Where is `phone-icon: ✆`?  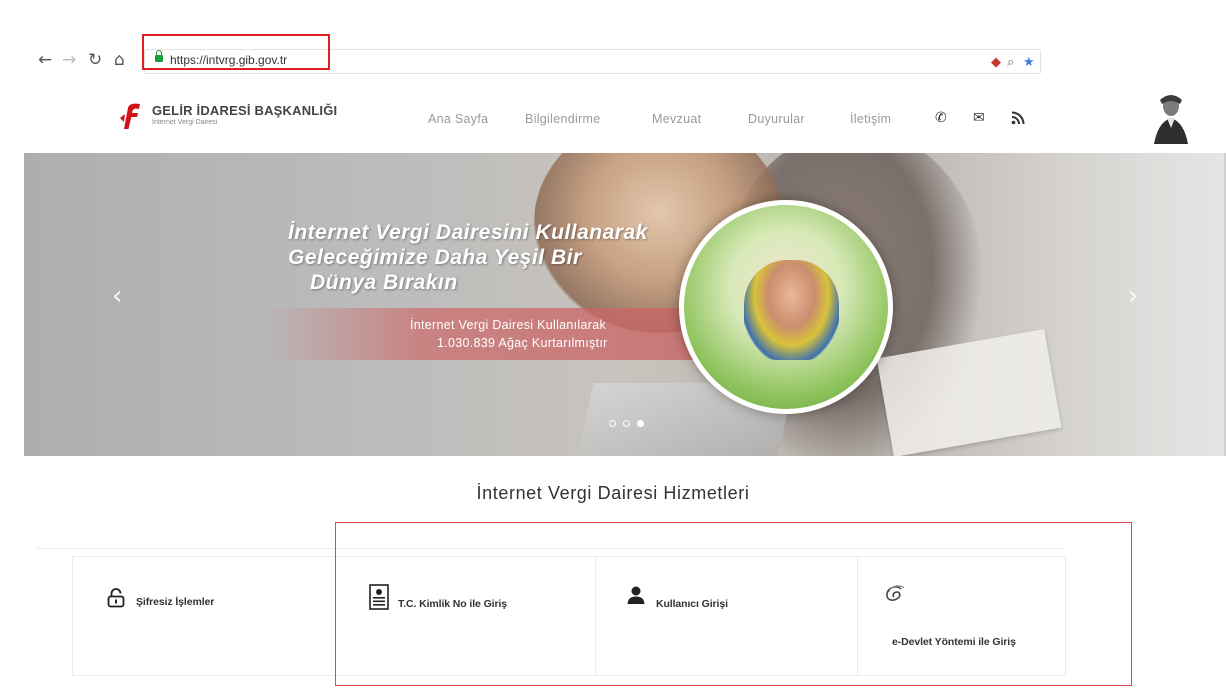 phone-icon: ✆ is located at coordinates (941, 117).